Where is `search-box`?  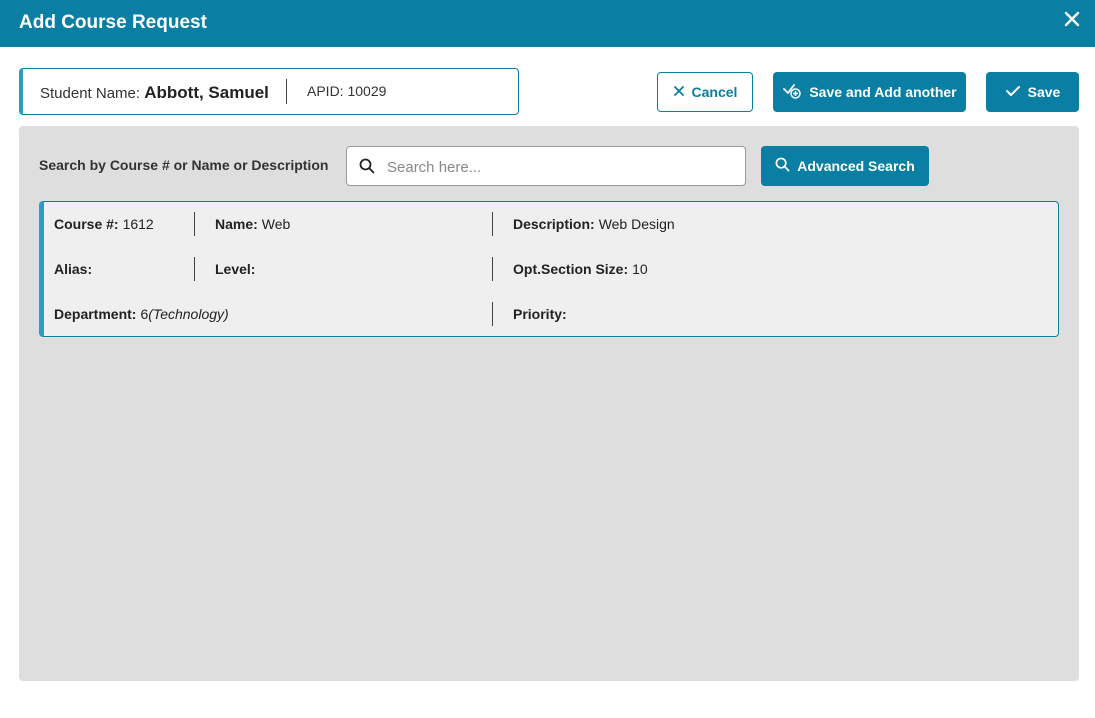
search-box is located at coordinates (546, 166).